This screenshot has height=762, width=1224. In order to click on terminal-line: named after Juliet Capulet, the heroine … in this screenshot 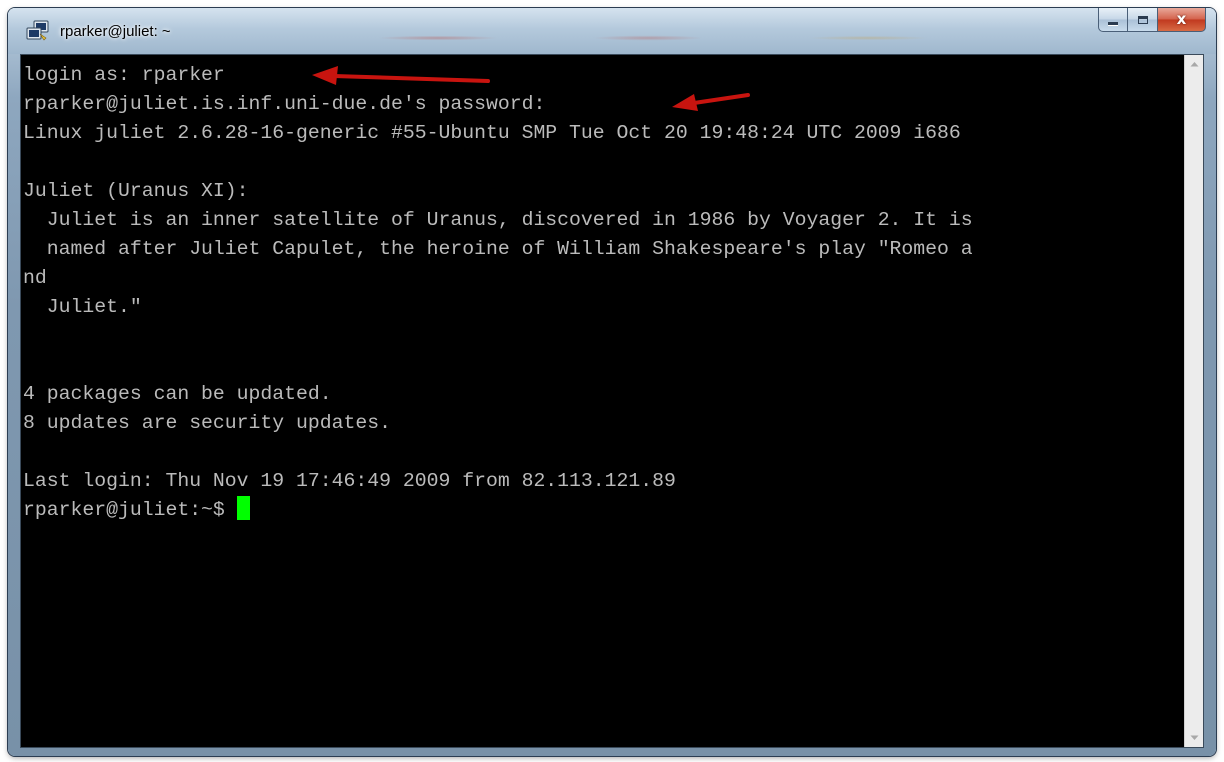, I will do `click(498, 249)`.